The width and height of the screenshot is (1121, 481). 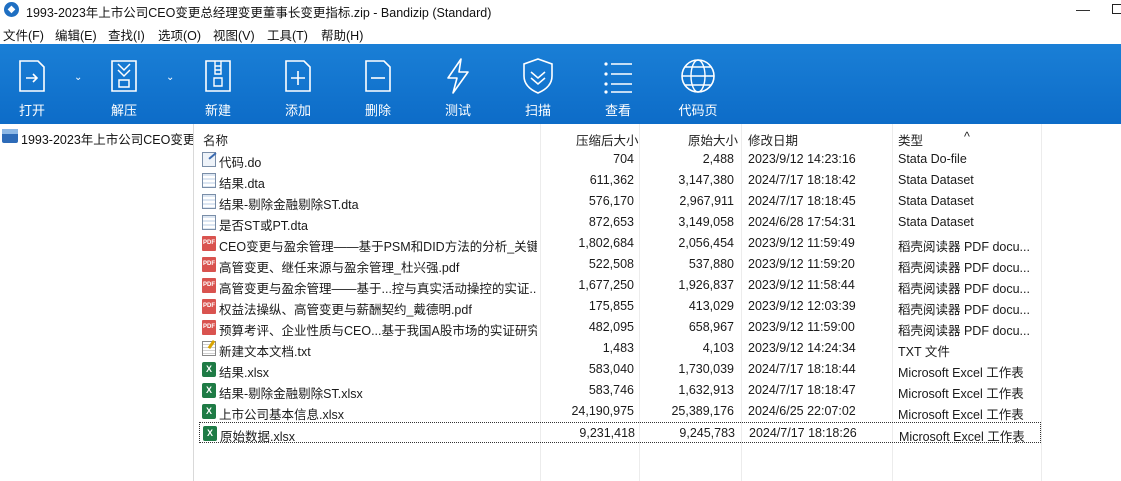 I want to click on column-header-name: 名称, so click(x=215, y=139).